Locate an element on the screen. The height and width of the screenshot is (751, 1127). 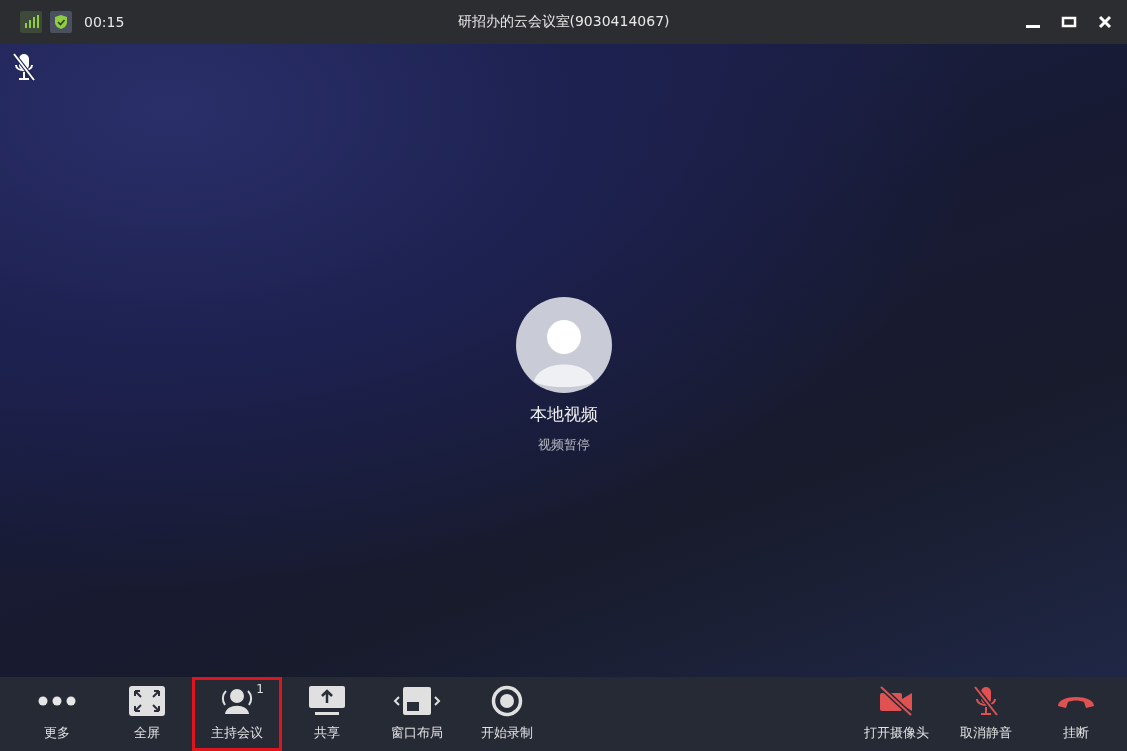
participant-name: 本地视频 is located at coordinates (563, 414).